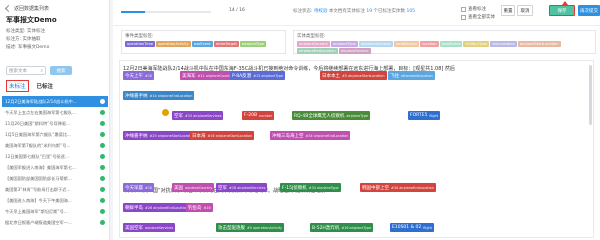 This screenshot has height=240, width=600. I want to click on entity-tag: airplaneCountry, so click(199, 187).